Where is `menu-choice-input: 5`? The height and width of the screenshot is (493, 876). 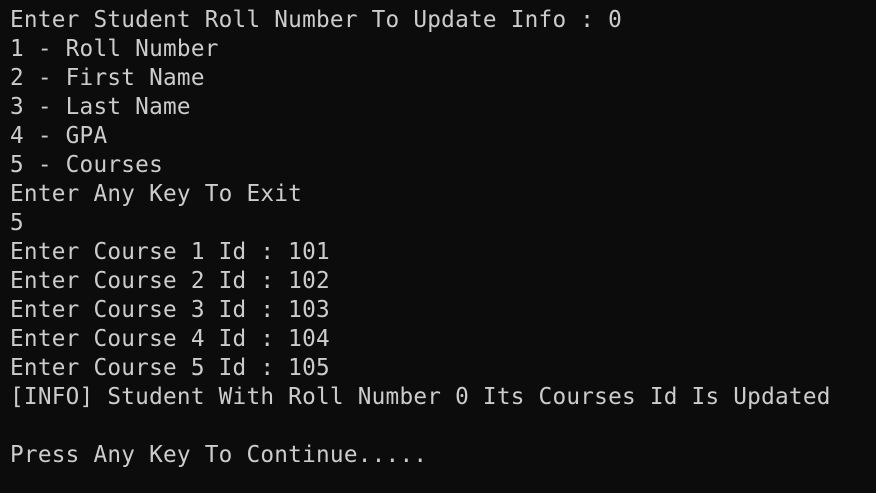 menu-choice-input: 5 is located at coordinates (17, 223).